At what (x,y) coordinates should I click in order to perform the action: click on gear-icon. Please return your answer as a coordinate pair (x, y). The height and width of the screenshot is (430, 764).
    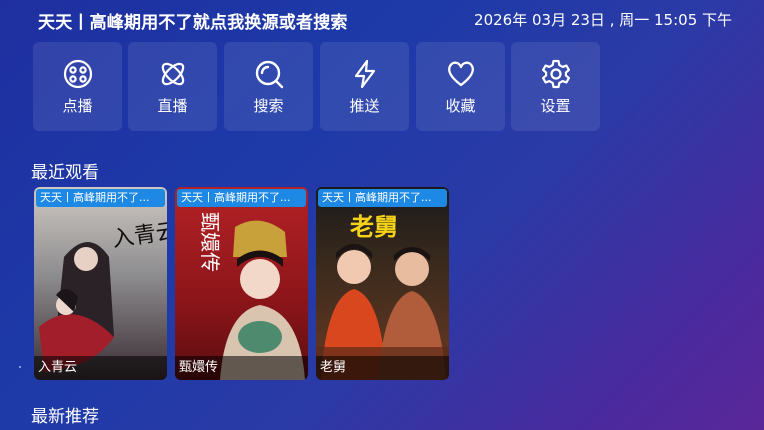
    Looking at the image, I should click on (555, 74).